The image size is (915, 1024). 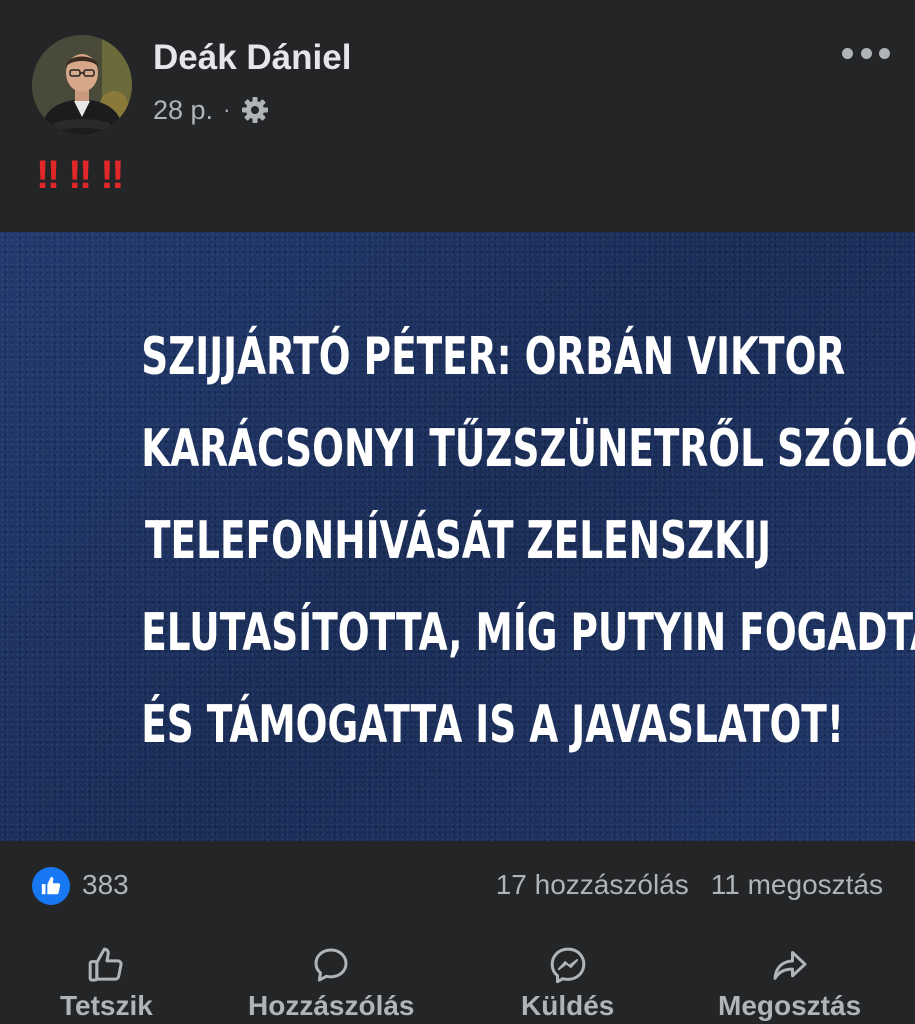 I want to click on post-text: ‼ ‼ ‼, so click(x=80, y=175).